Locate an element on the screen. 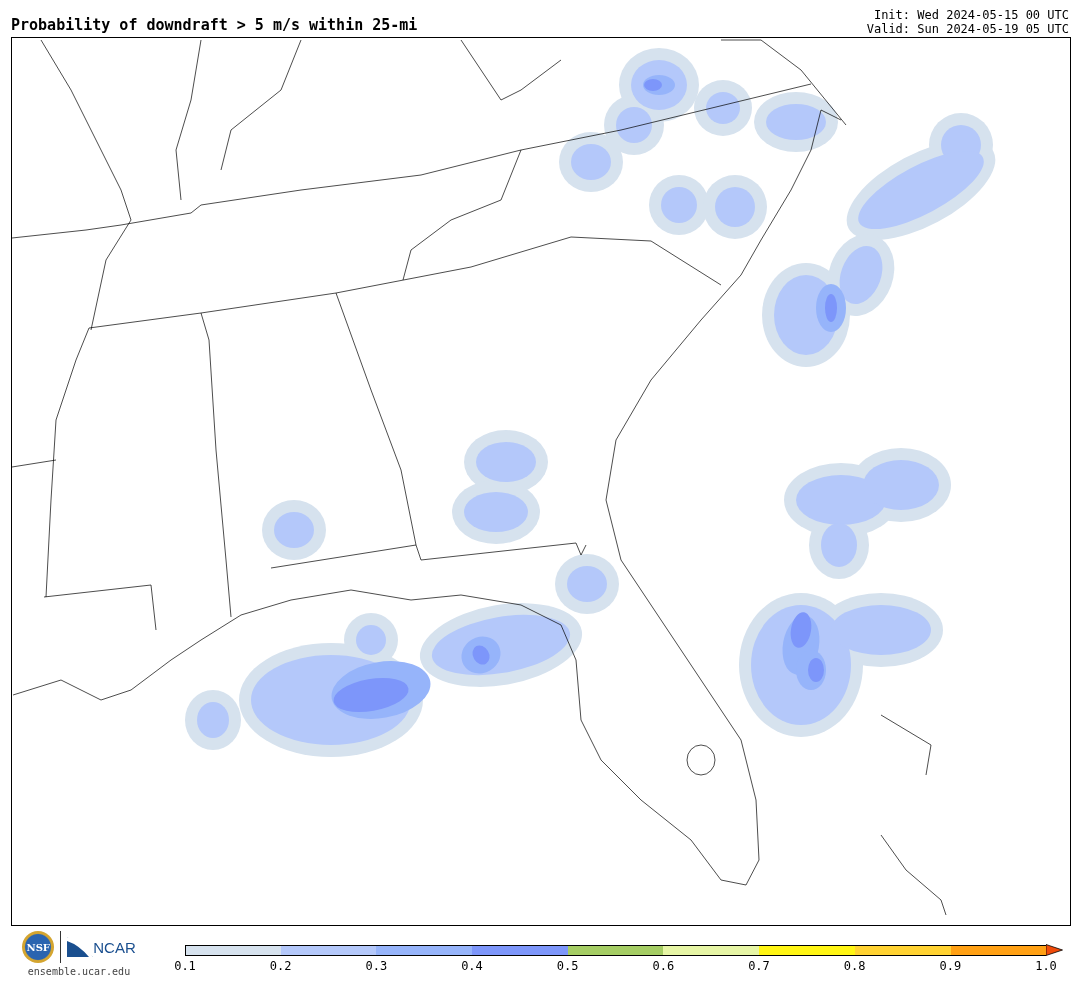 This screenshot has height=988, width=1080. colorbar-tick-label: 0.1 is located at coordinates (185, 966).